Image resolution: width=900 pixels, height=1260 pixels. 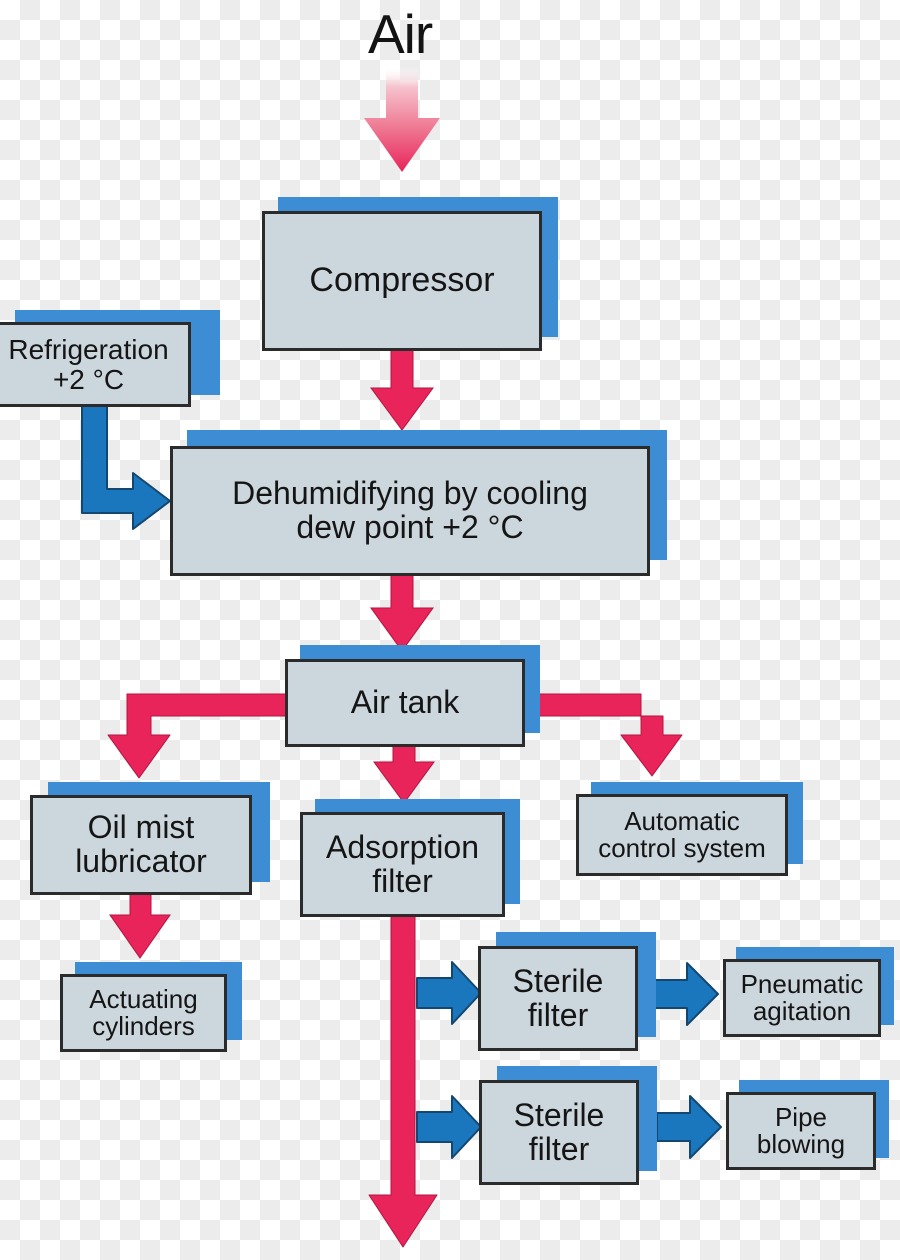 What do you see at coordinates (686, 994) in the screenshot?
I see `arrow-sterile-filter-1-to-pneumatic-agitation` at bounding box center [686, 994].